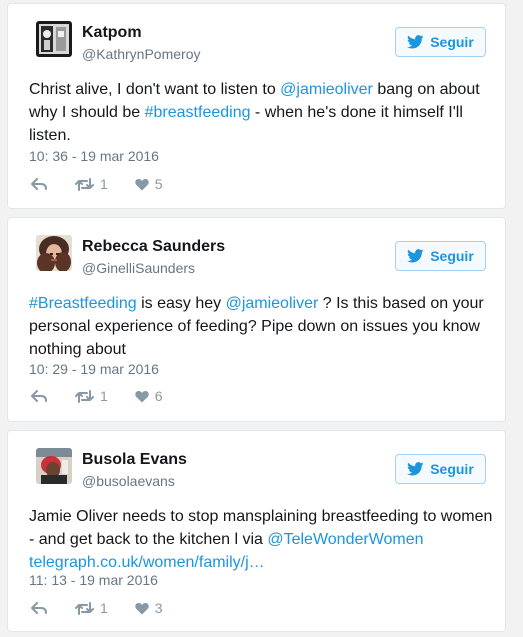 This screenshot has width=523, height=637. I want to click on tweet-actions: 1 5, so click(97, 184).